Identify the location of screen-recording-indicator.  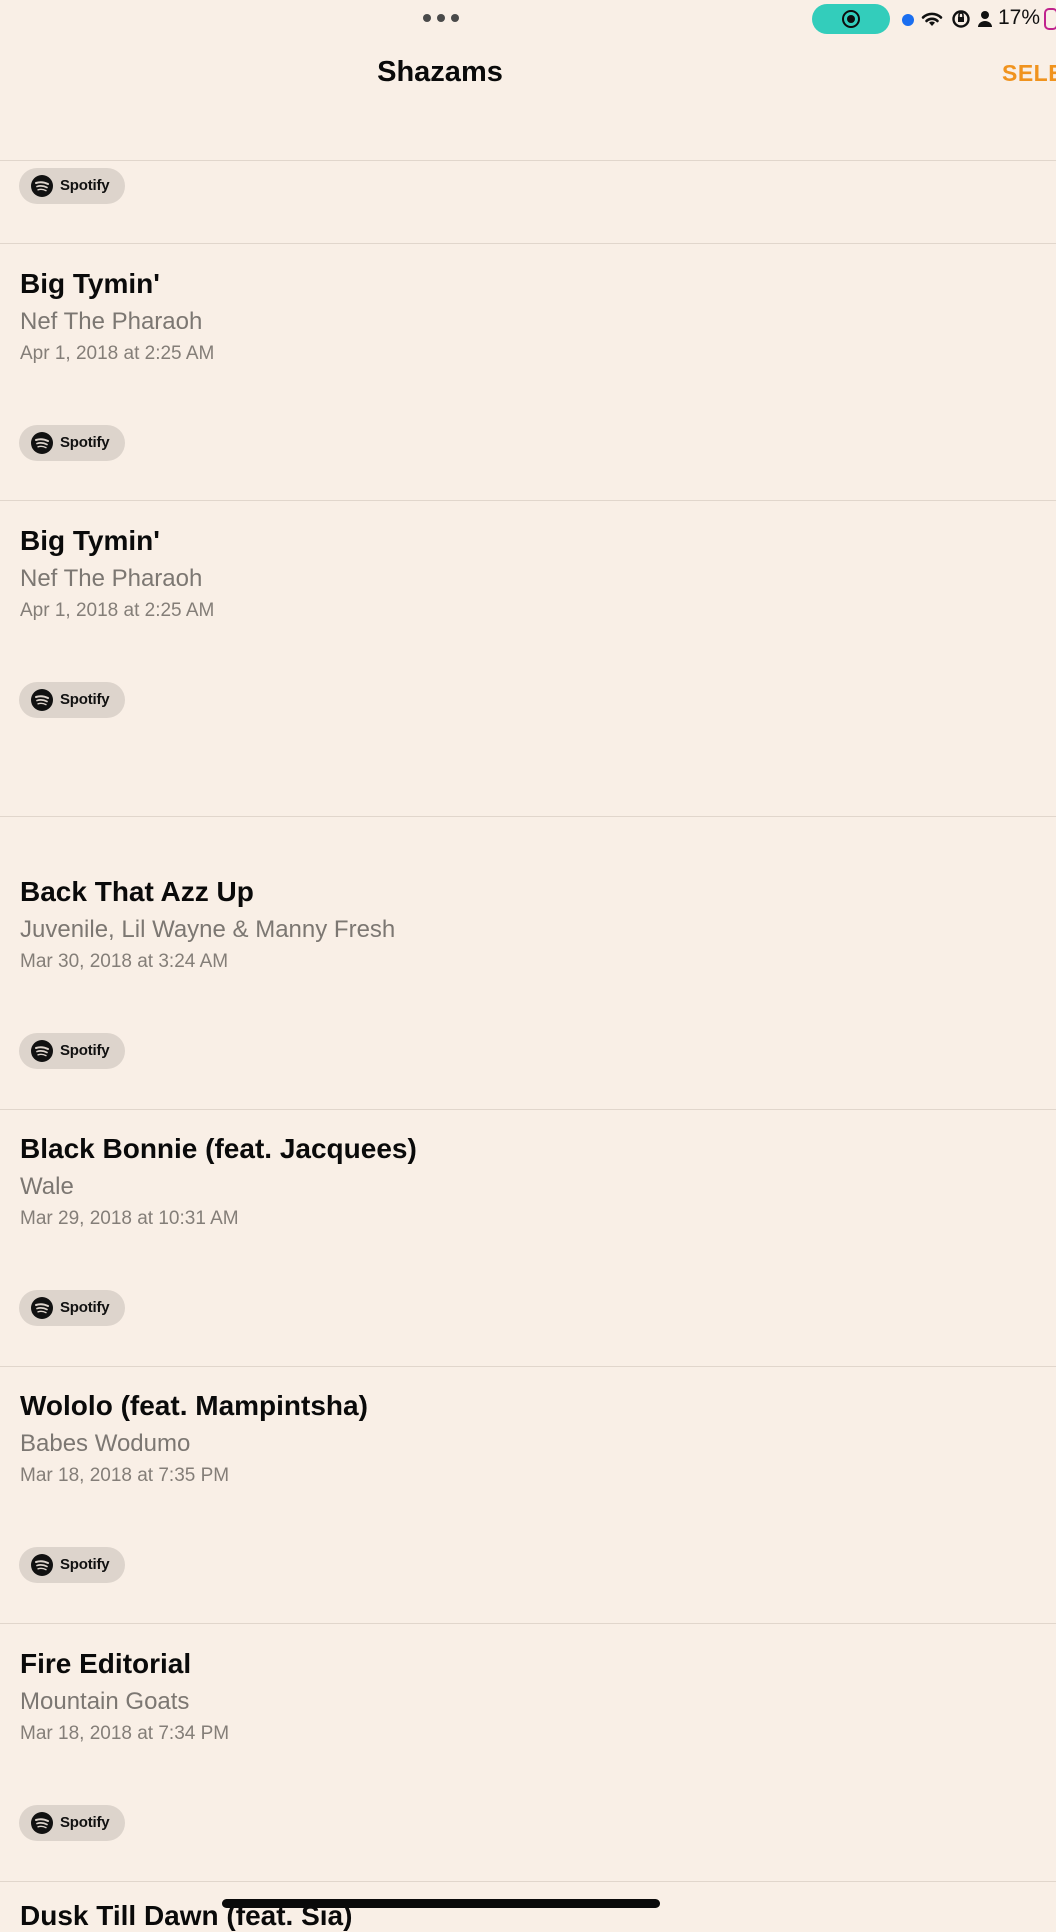
(851, 19).